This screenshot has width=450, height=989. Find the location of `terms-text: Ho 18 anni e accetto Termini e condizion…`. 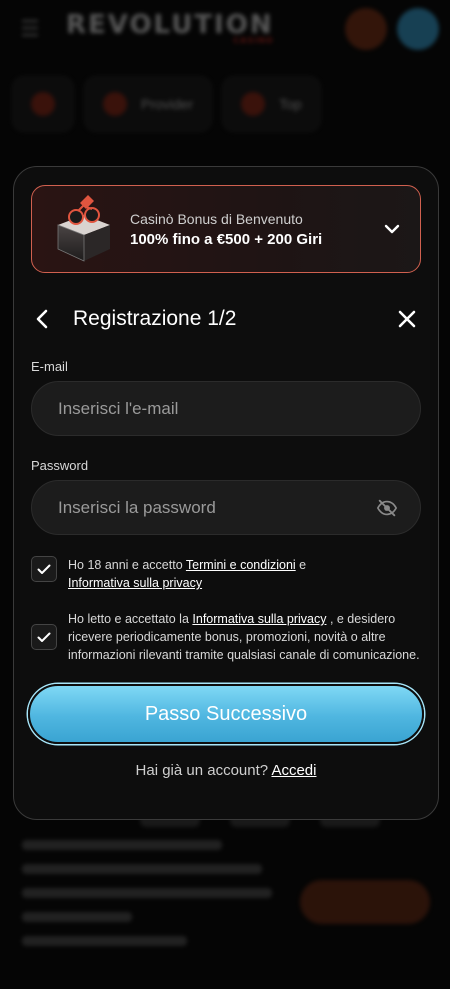

terms-text: Ho 18 anni e accetto Termini e condizion… is located at coordinates (187, 574).